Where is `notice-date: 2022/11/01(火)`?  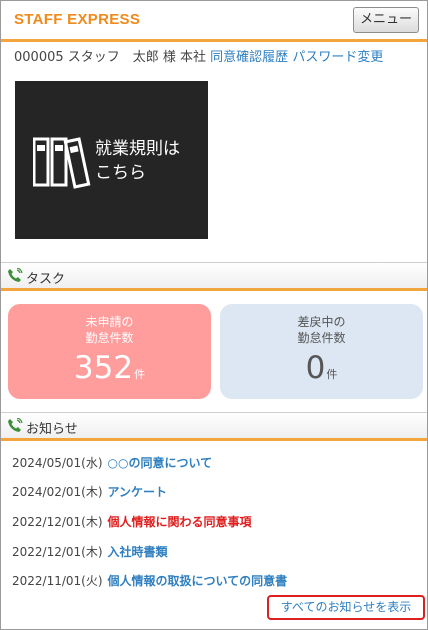 notice-date: 2022/11/01(火) is located at coordinates (57, 581).